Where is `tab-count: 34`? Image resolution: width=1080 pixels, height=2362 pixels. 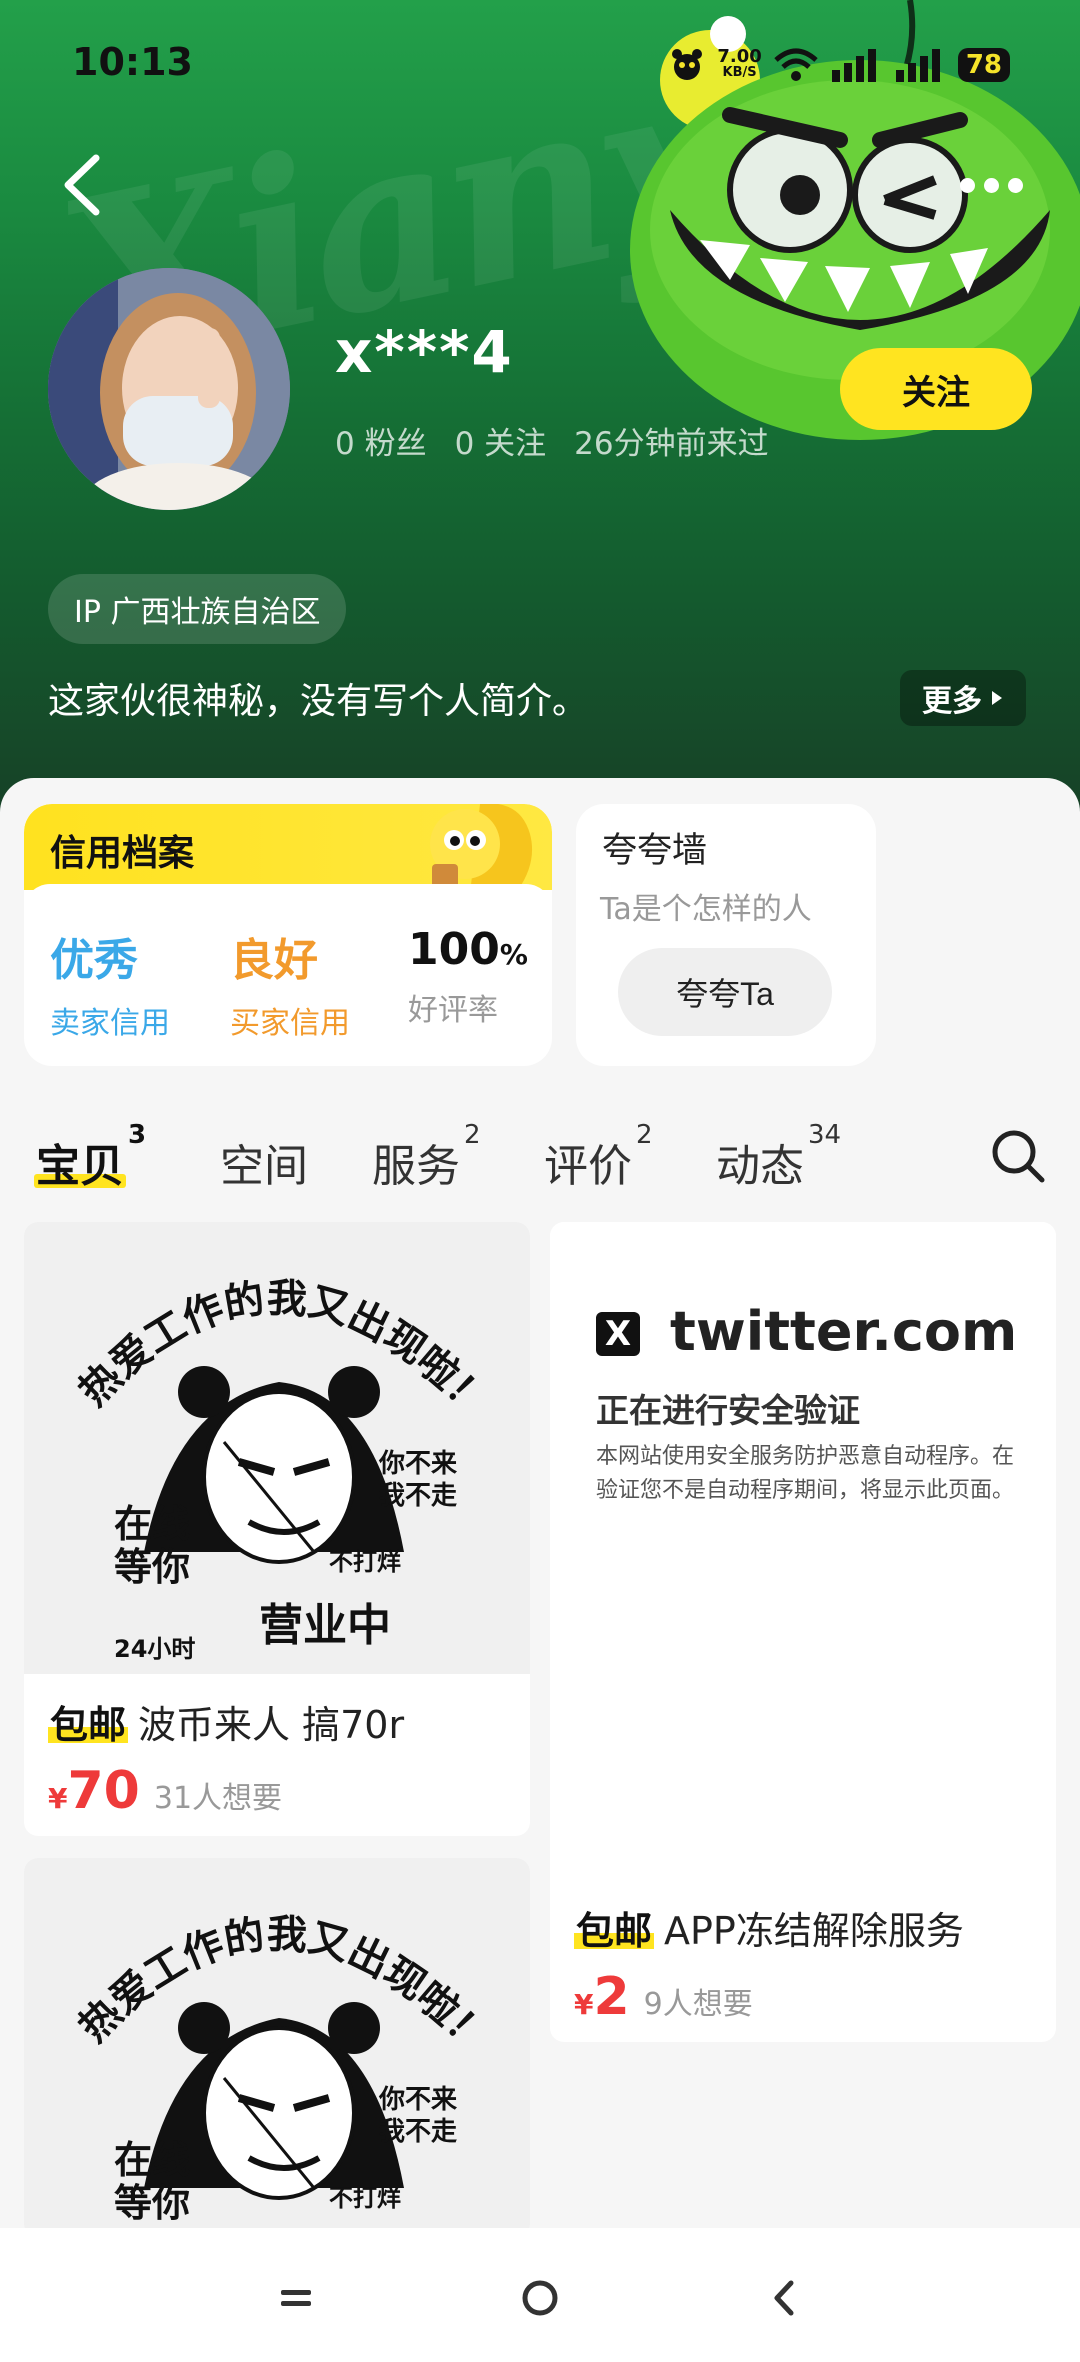
tab-count: 34 is located at coordinates (825, 1135).